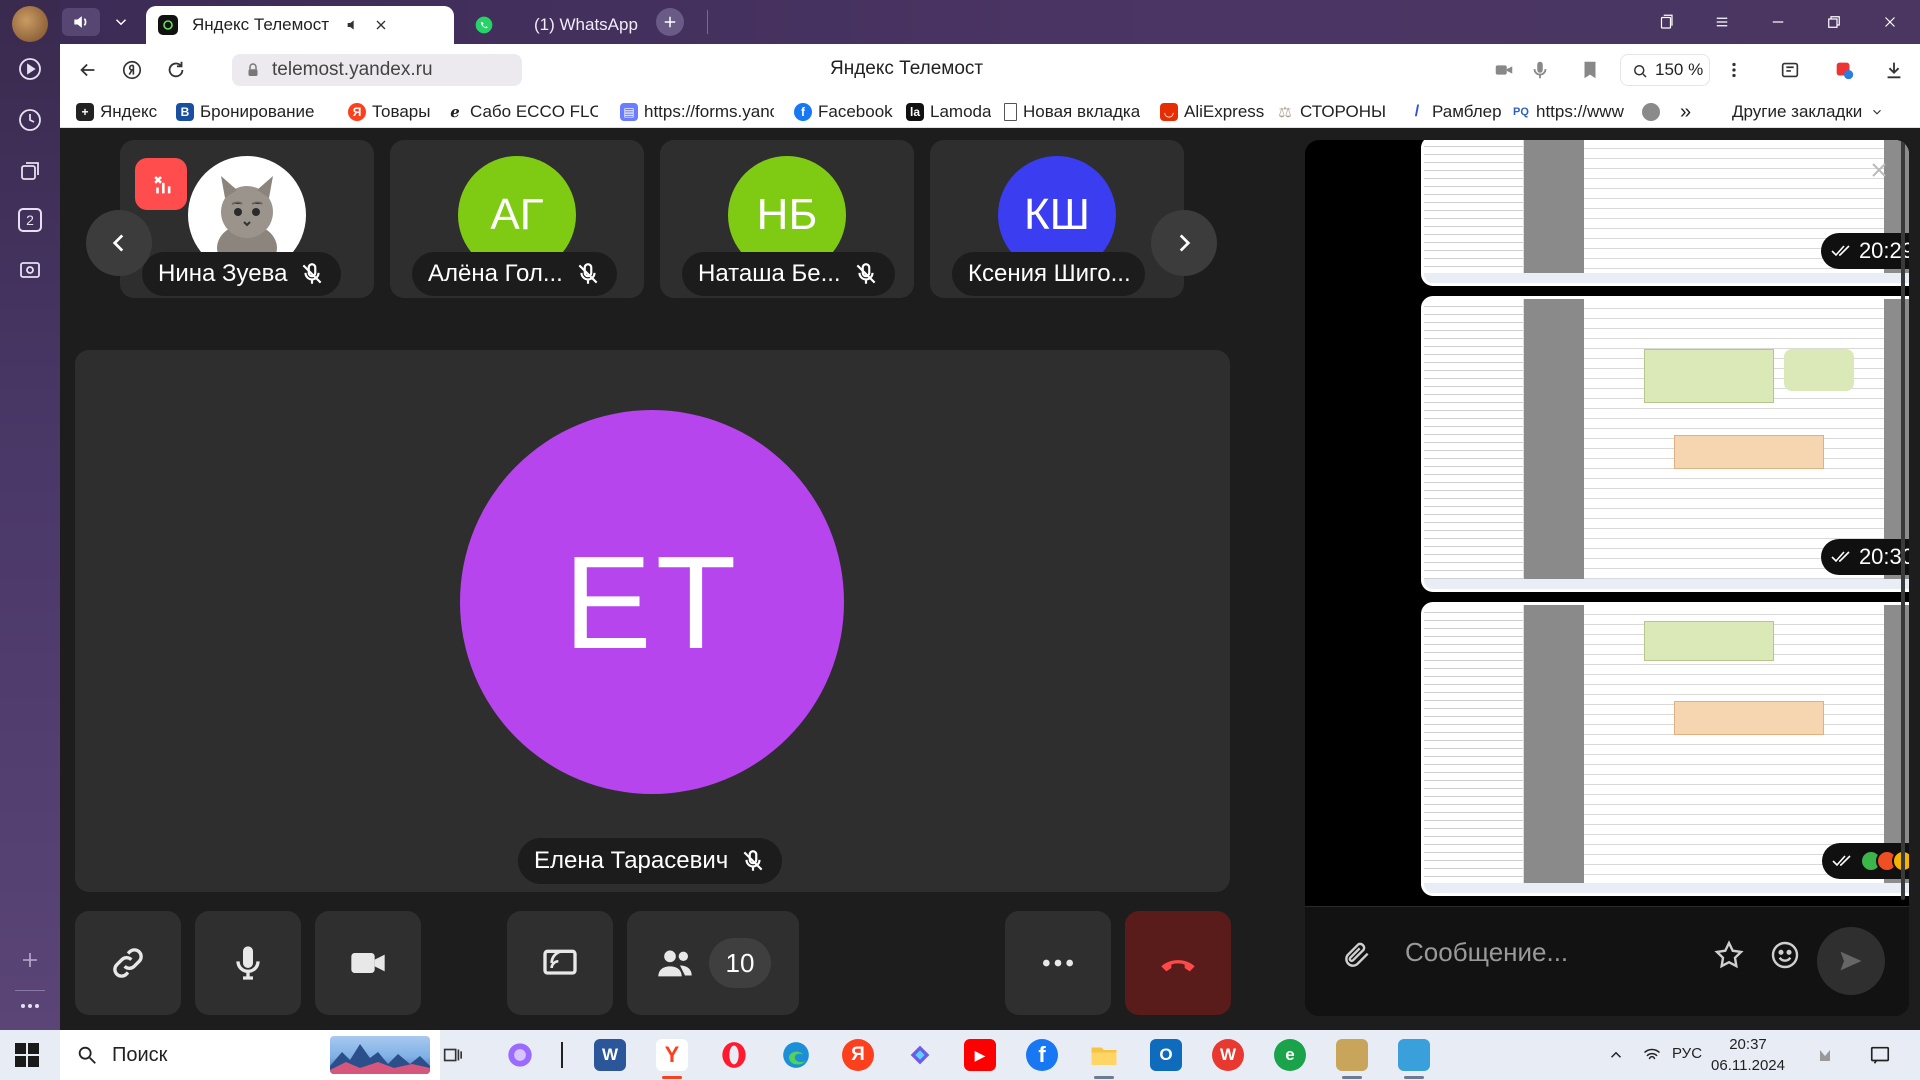  What do you see at coordinates (452, 1055) in the screenshot?
I see `task-view-icon` at bounding box center [452, 1055].